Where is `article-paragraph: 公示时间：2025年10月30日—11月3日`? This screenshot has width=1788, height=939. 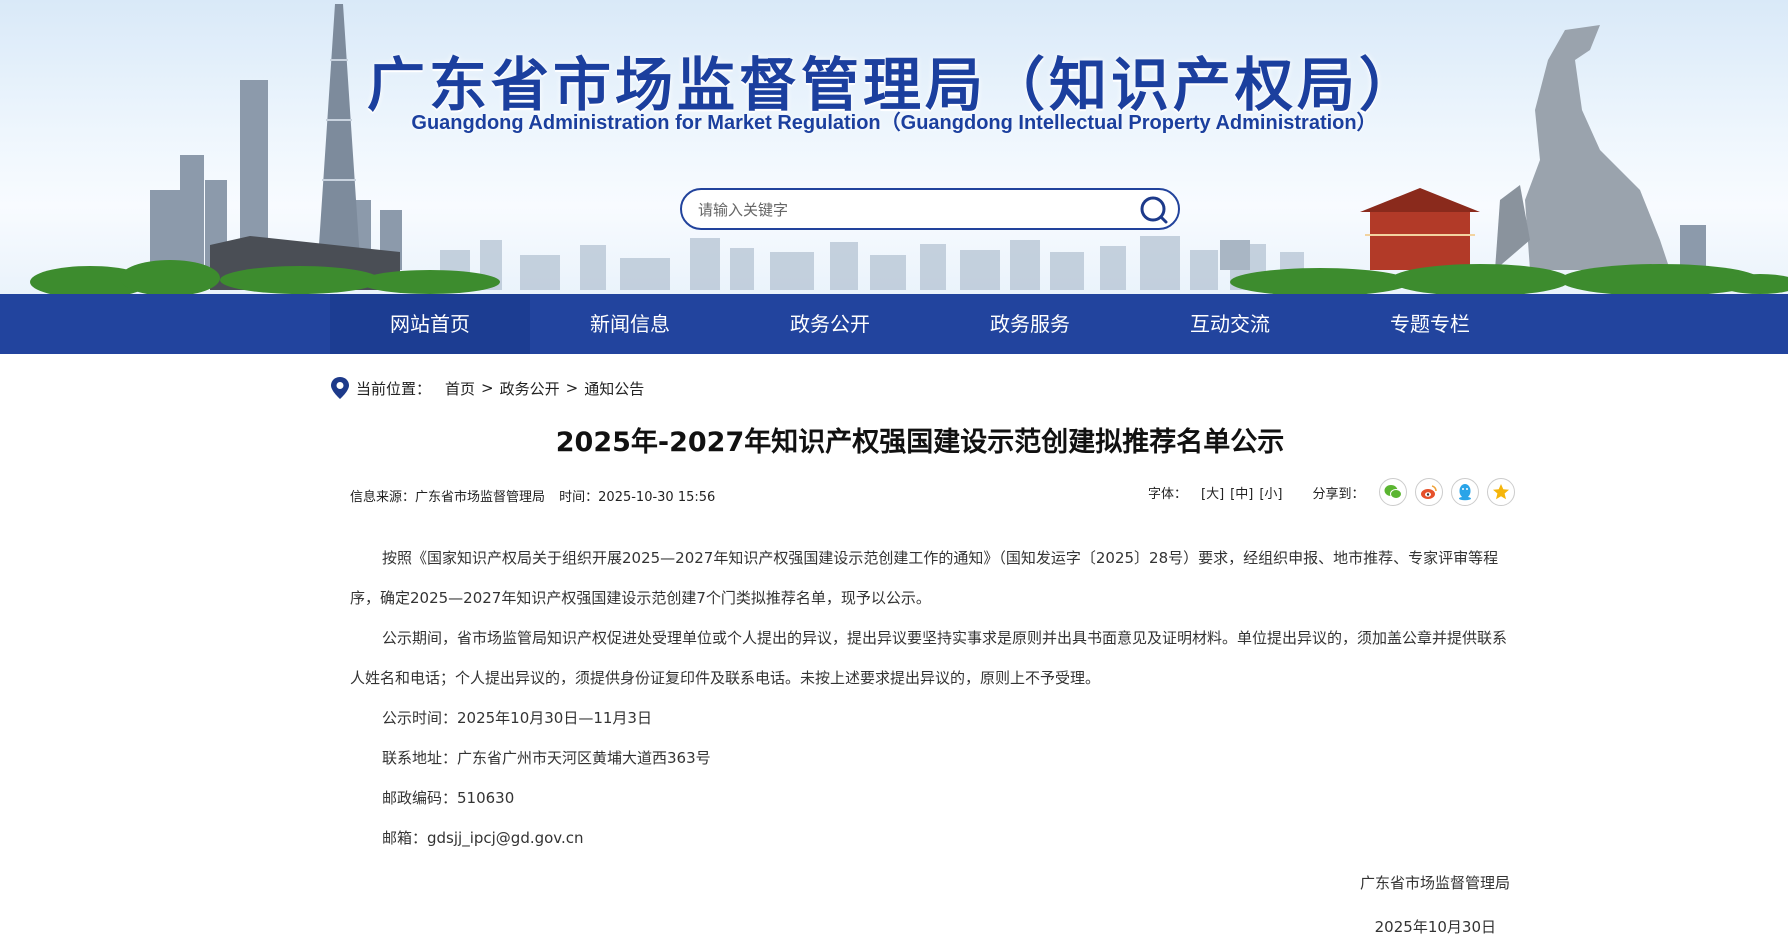
article-paragraph: 公示时间：2025年10月30日—11月3日 is located at coordinates (517, 718).